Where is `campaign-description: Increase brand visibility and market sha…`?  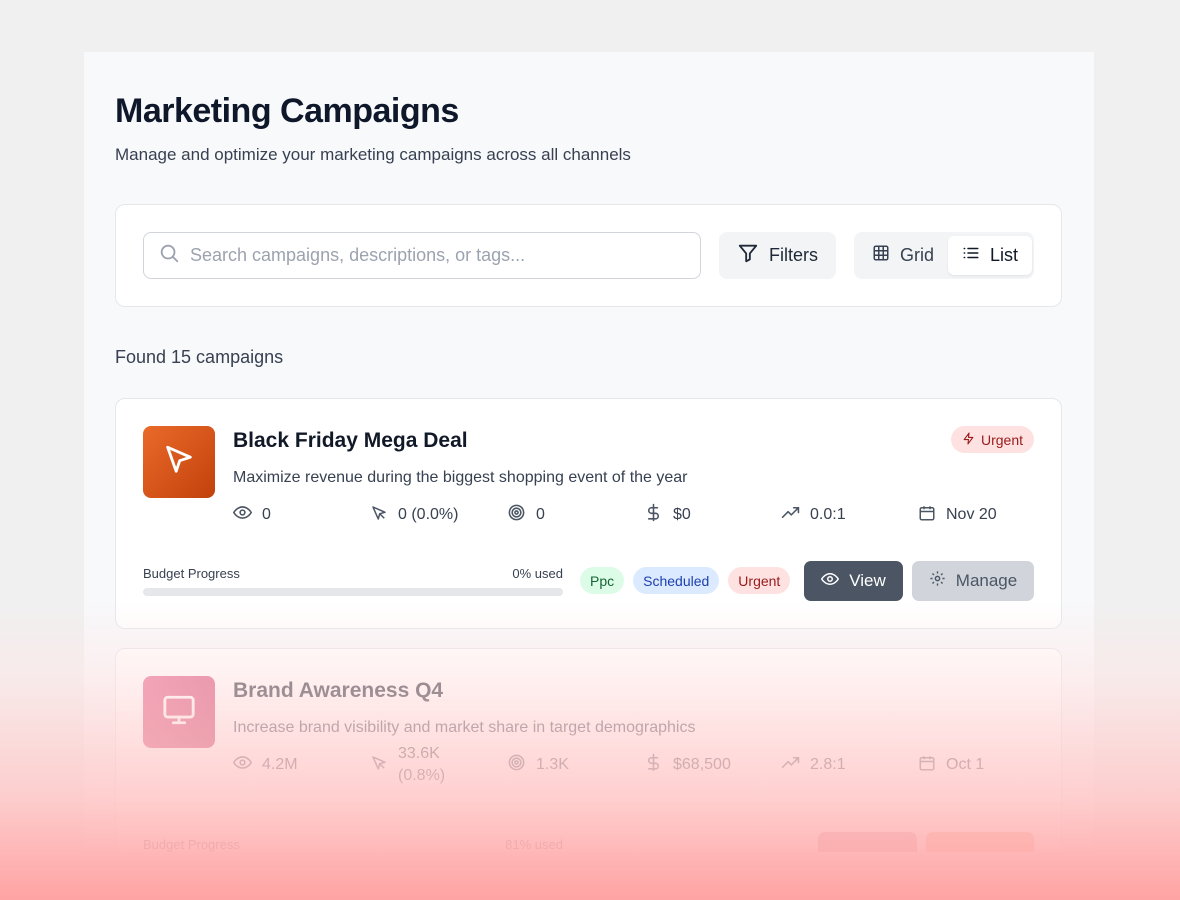
campaign-description: Increase brand visibility and market sha… is located at coordinates (464, 727).